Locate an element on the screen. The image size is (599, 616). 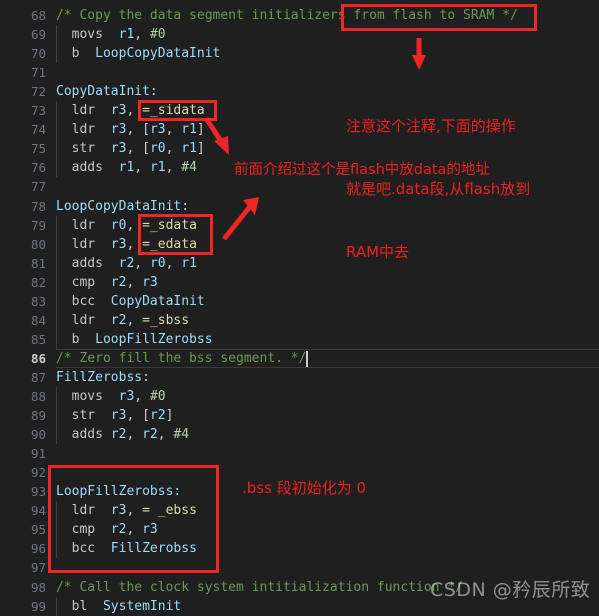
line-content: adds r1, r1, #4 is located at coordinates (327, 167).